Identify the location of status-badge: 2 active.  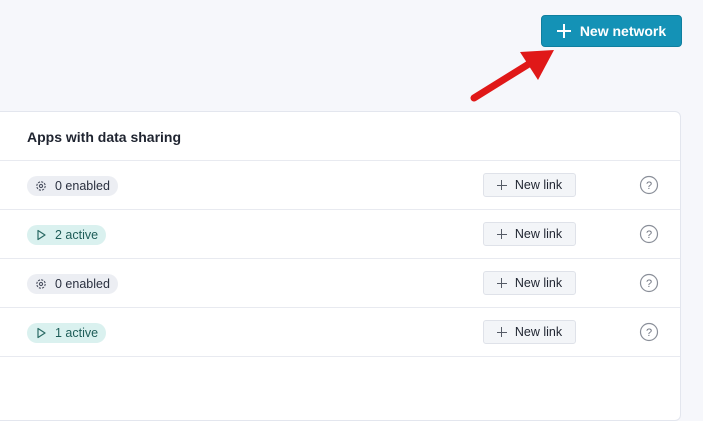
(67, 235).